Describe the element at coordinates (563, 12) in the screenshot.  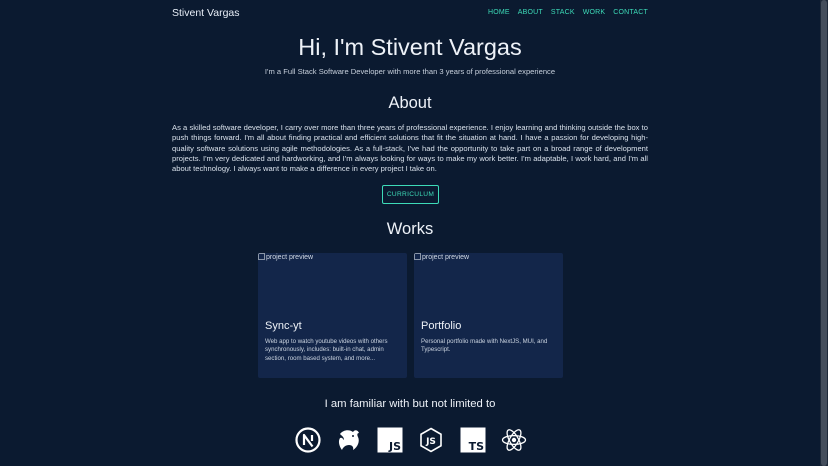
I see `nav-link-stack: STACK` at that location.